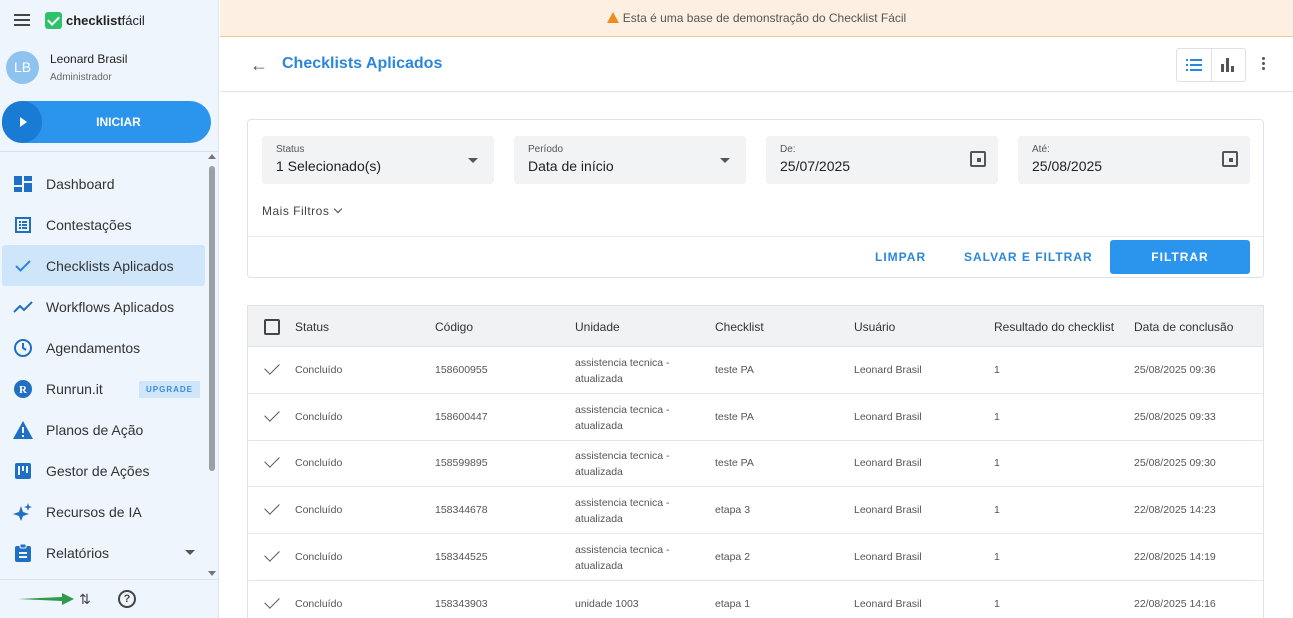 The height and width of the screenshot is (618, 1293). Describe the element at coordinates (23, 553) in the screenshot. I see `clipboard-icon` at that location.